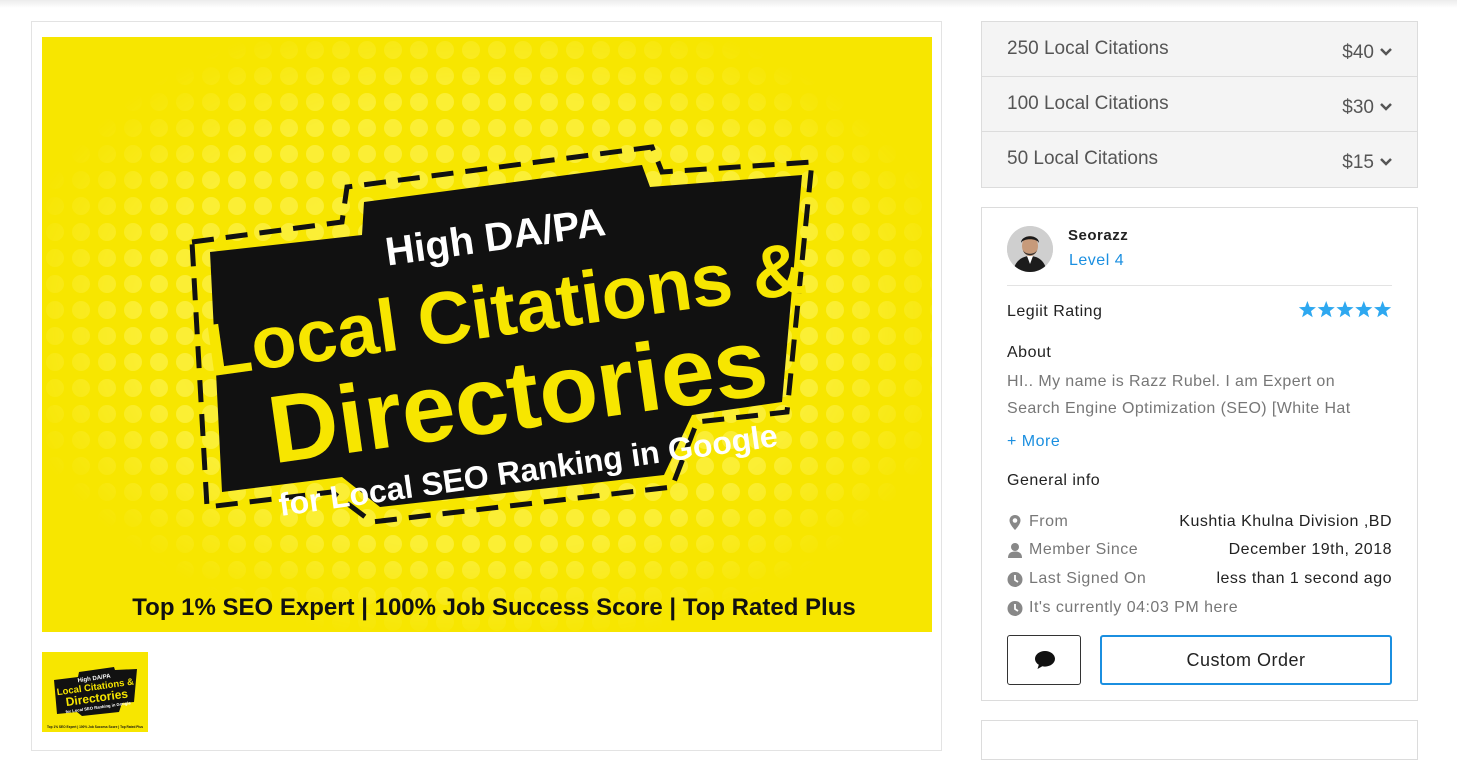 Image resolution: width=1457 pixels, height=760 pixels. I want to click on about-title: About, so click(1029, 352).